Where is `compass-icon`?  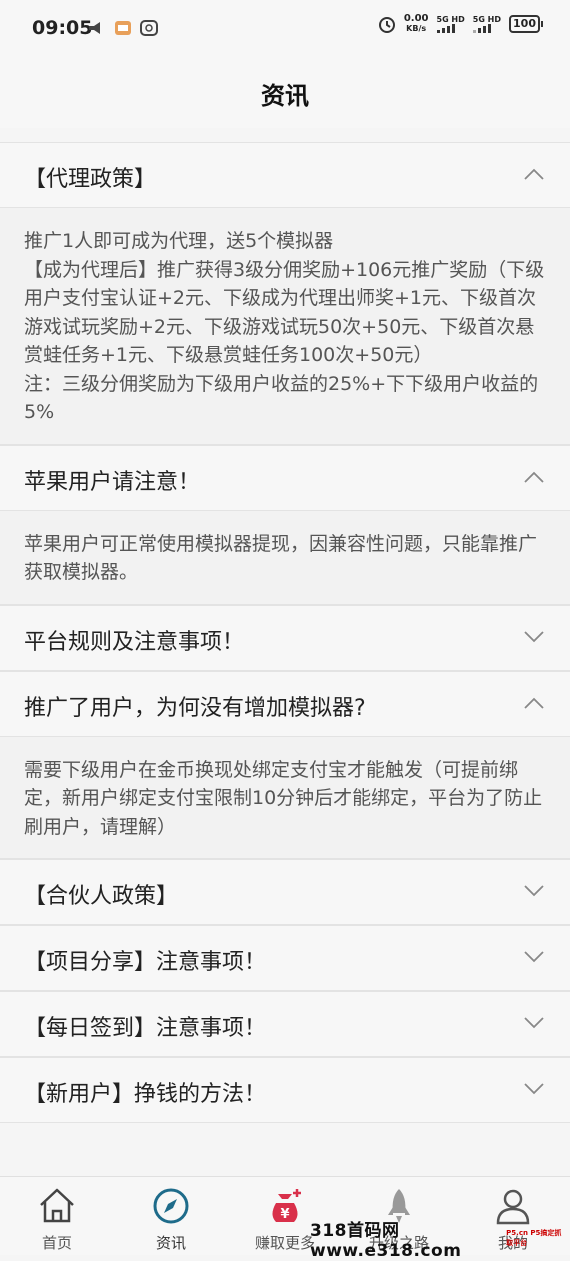 compass-icon is located at coordinates (171, 1206).